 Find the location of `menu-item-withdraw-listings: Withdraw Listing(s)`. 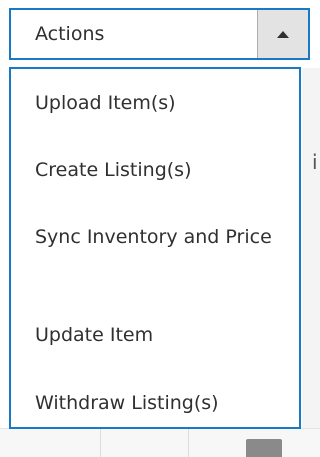

menu-item-withdraw-listings: Withdraw Listing(s) is located at coordinates (162, 403).